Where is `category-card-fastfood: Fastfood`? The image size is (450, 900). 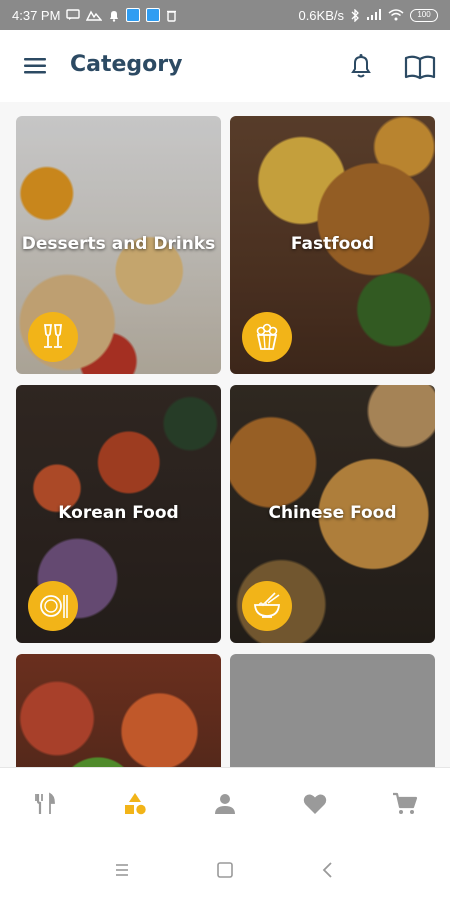 category-card-fastfood: Fastfood is located at coordinates (332, 245).